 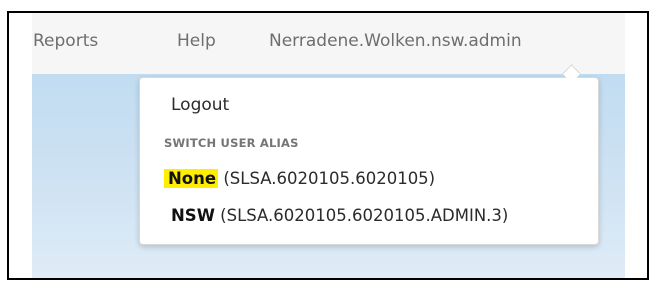 What do you see at coordinates (196, 41) in the screenshot?
I see `nav-help-link: Help` at bounding box center [196, 41].